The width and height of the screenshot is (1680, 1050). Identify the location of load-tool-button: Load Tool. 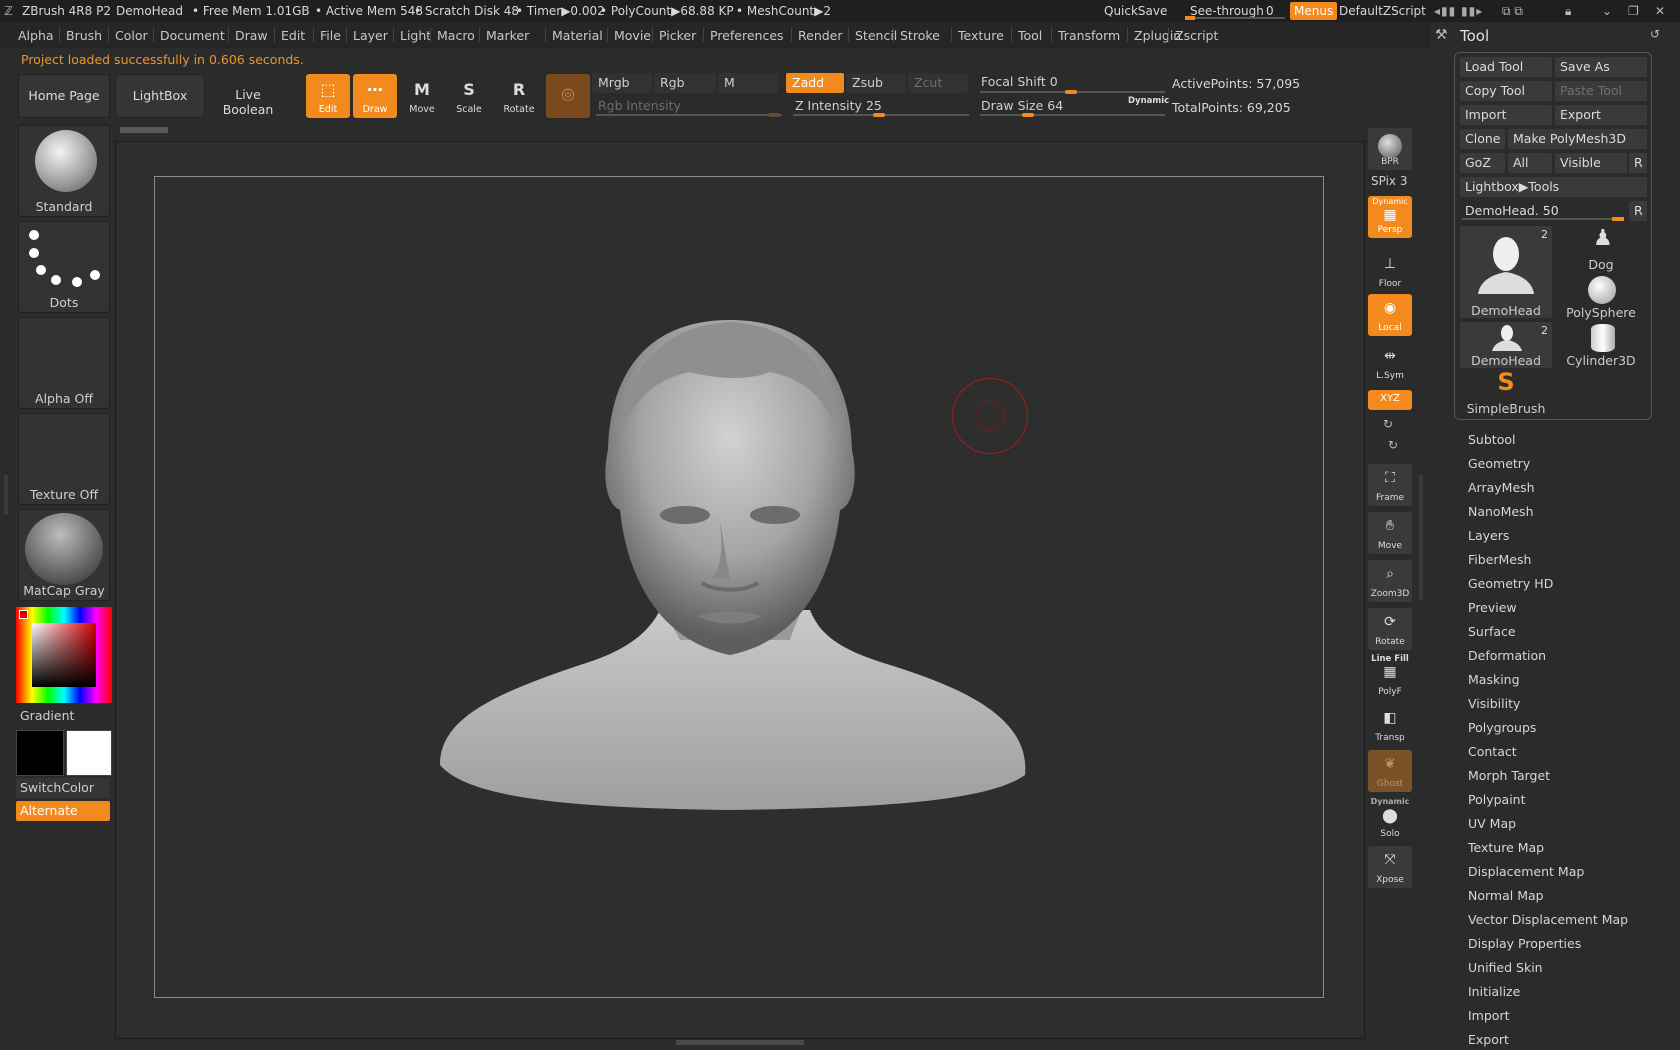
(1506, 67).